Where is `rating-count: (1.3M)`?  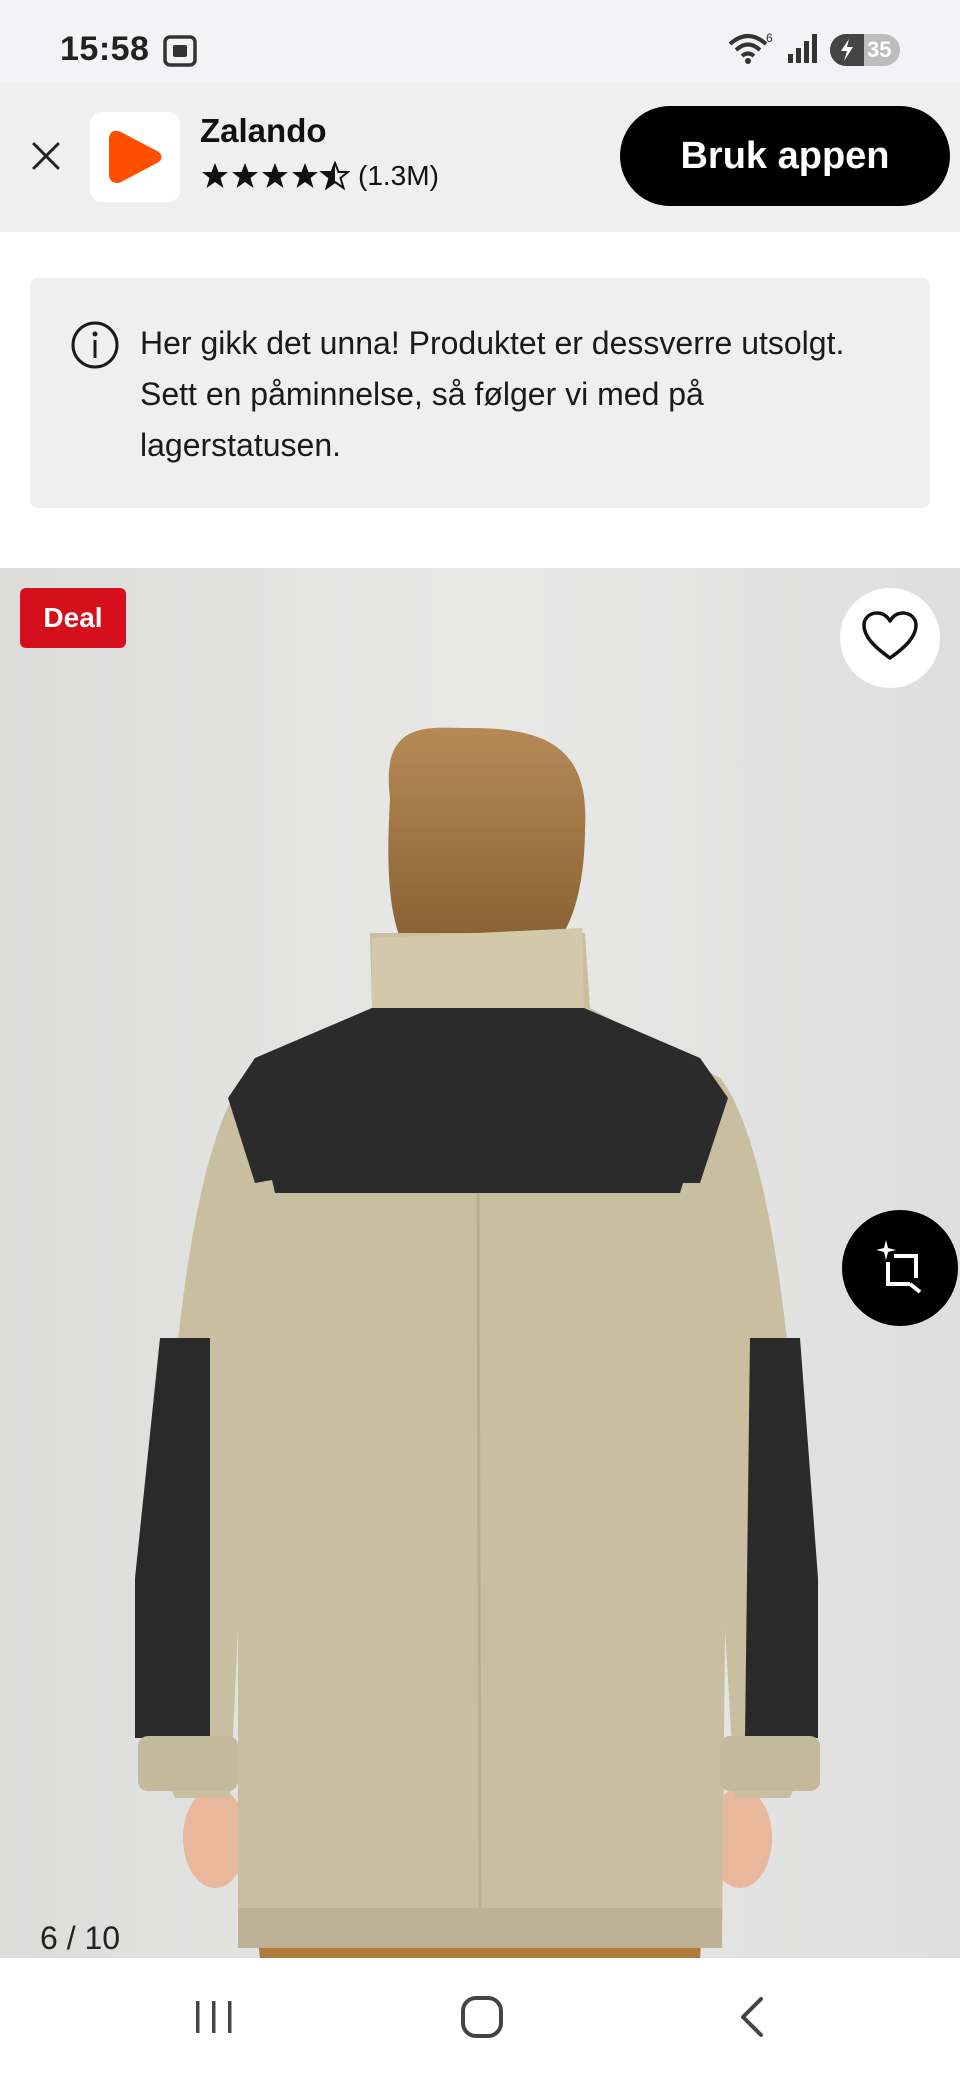
rating-count: (1.3M) is located at coordinates (398, 175).